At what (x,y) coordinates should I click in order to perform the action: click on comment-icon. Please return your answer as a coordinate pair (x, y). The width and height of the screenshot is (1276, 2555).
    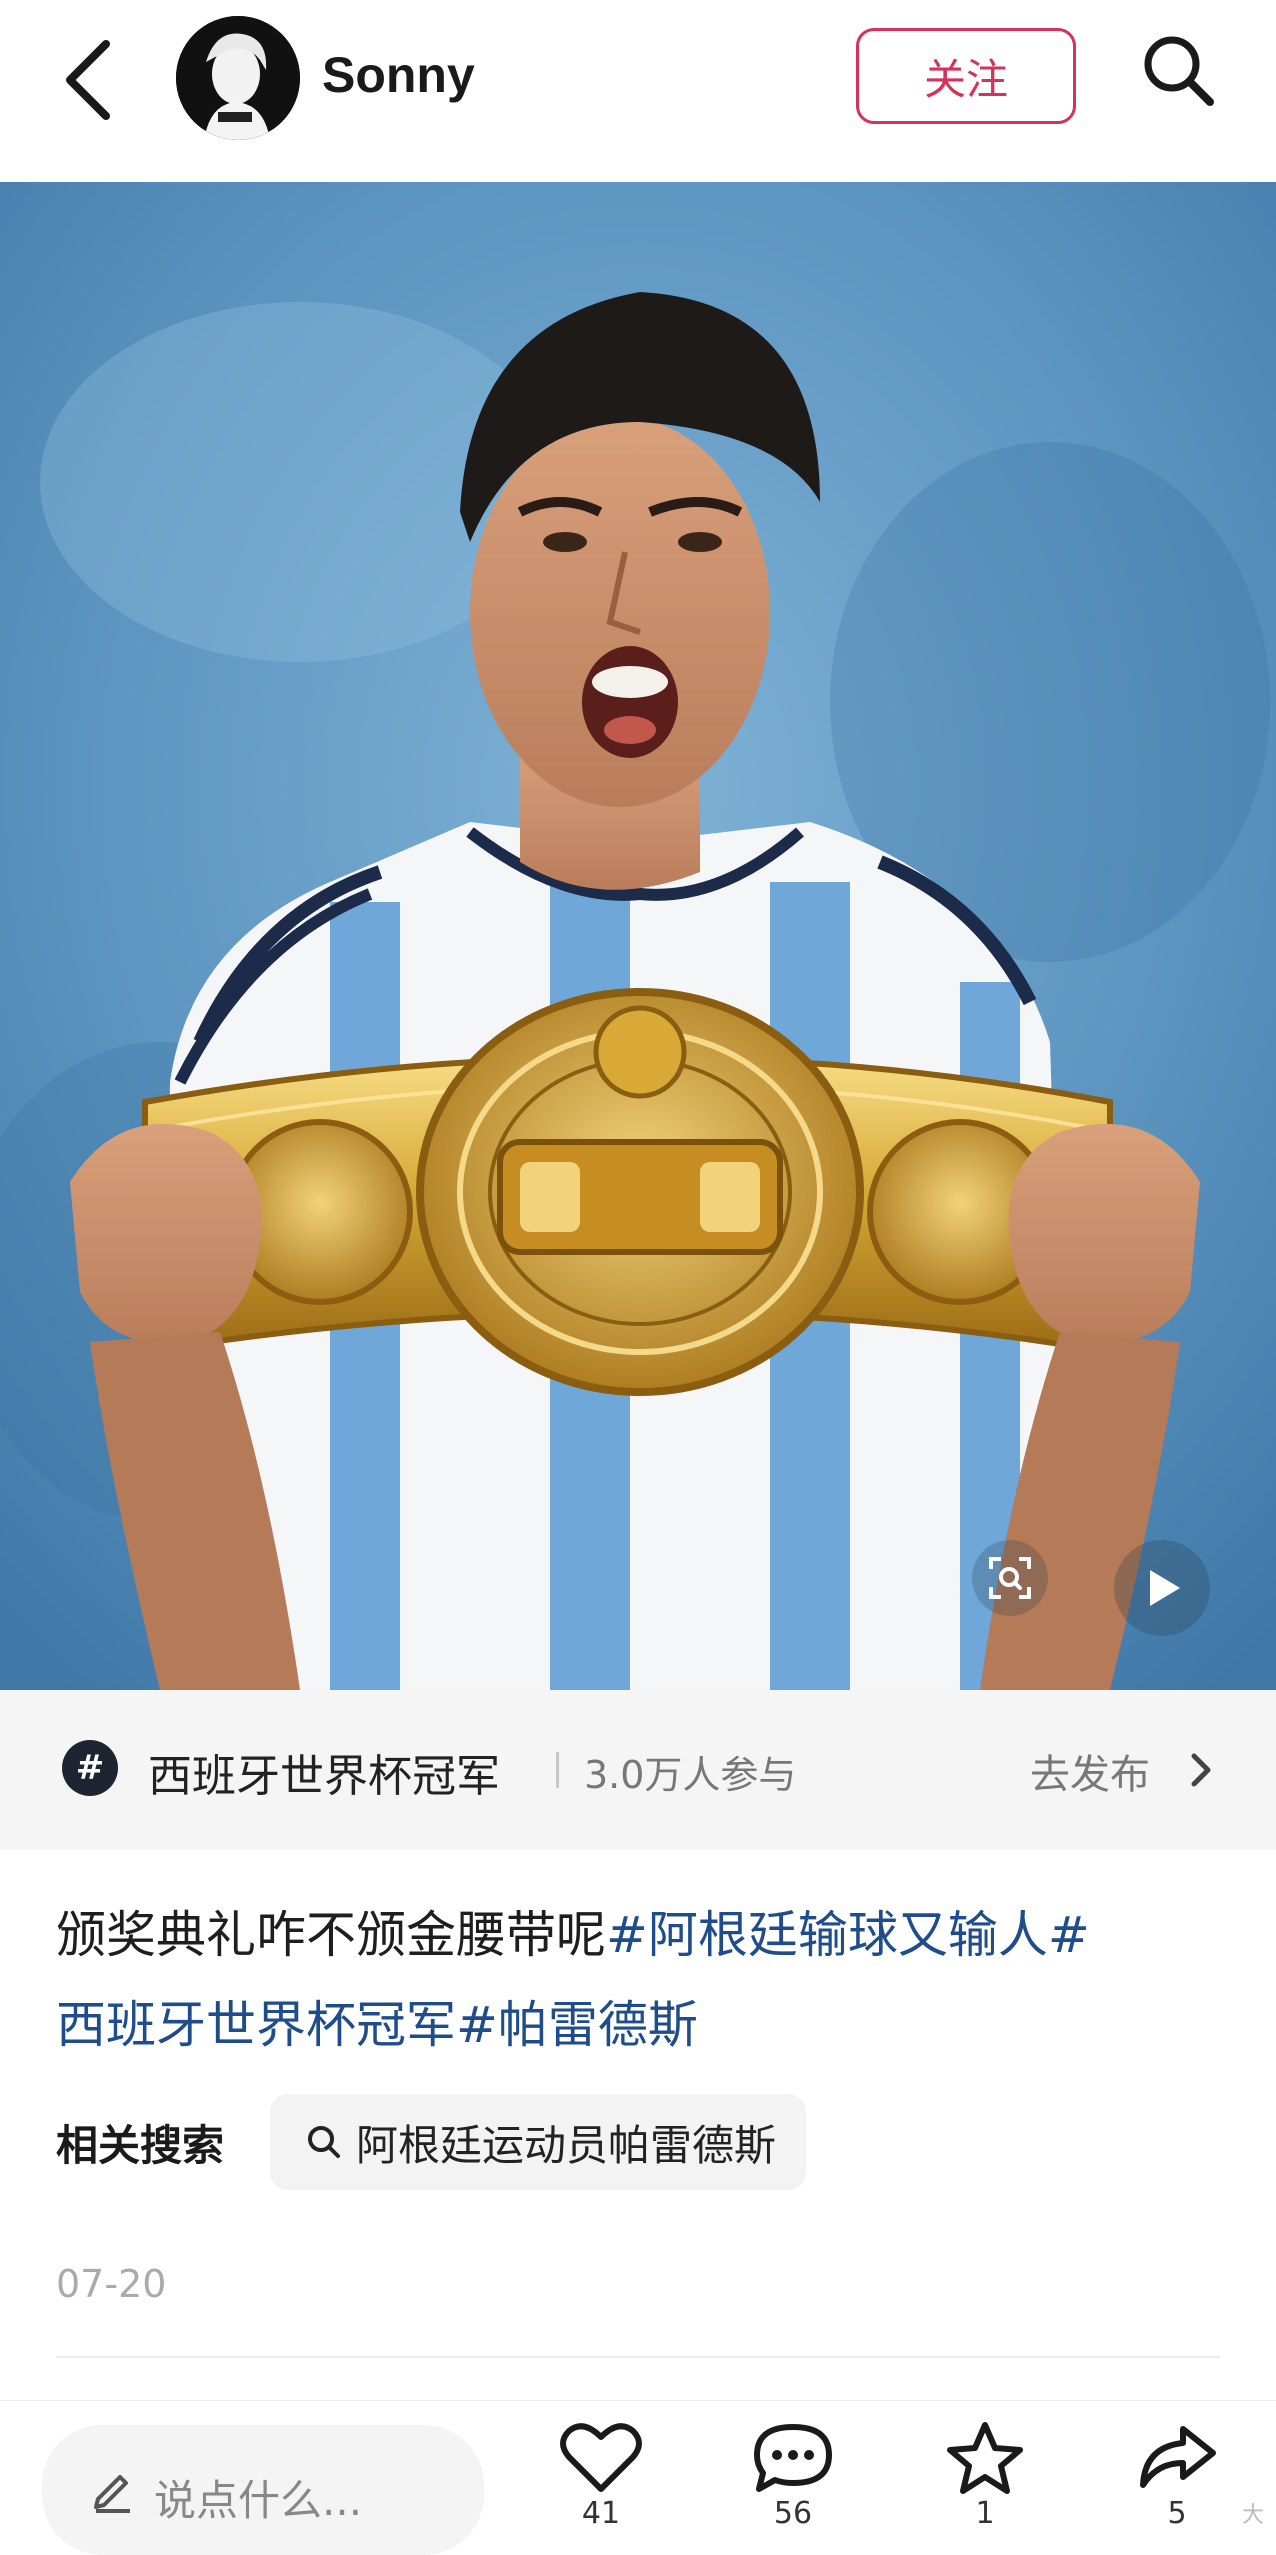
    Looking at the image, I should click on (793, 2458).